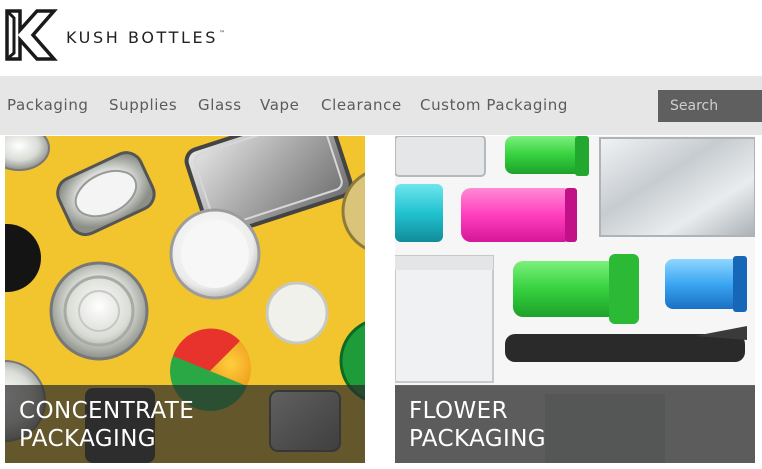 Image resolution: width=762 pixels, height=469 pixels. Describe the element at coordinates (279, 105) in the screenshot. I see `nav-item-vape: Vape` at that location.